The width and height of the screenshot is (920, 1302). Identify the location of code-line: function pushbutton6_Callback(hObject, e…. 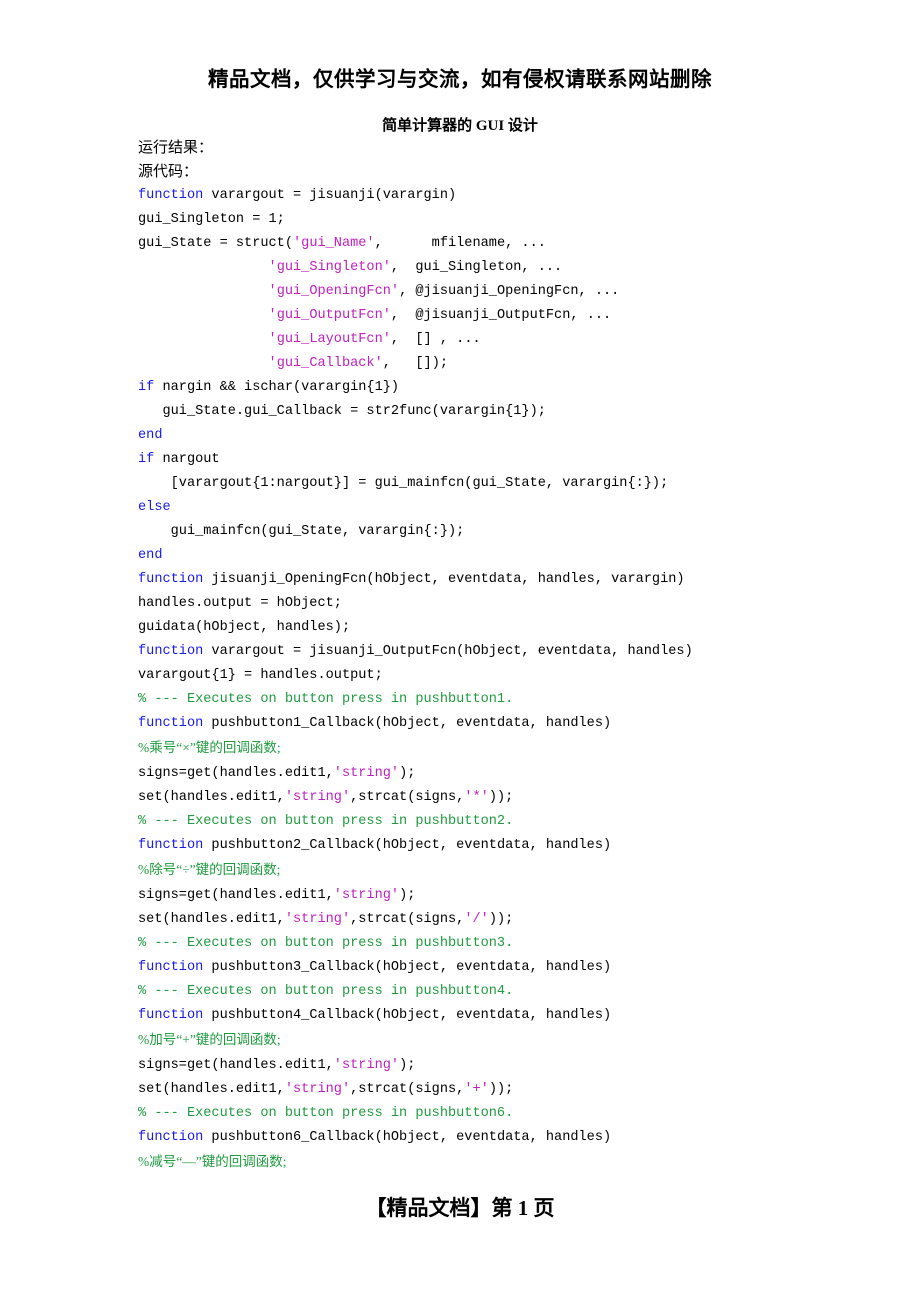
(518, 1138).